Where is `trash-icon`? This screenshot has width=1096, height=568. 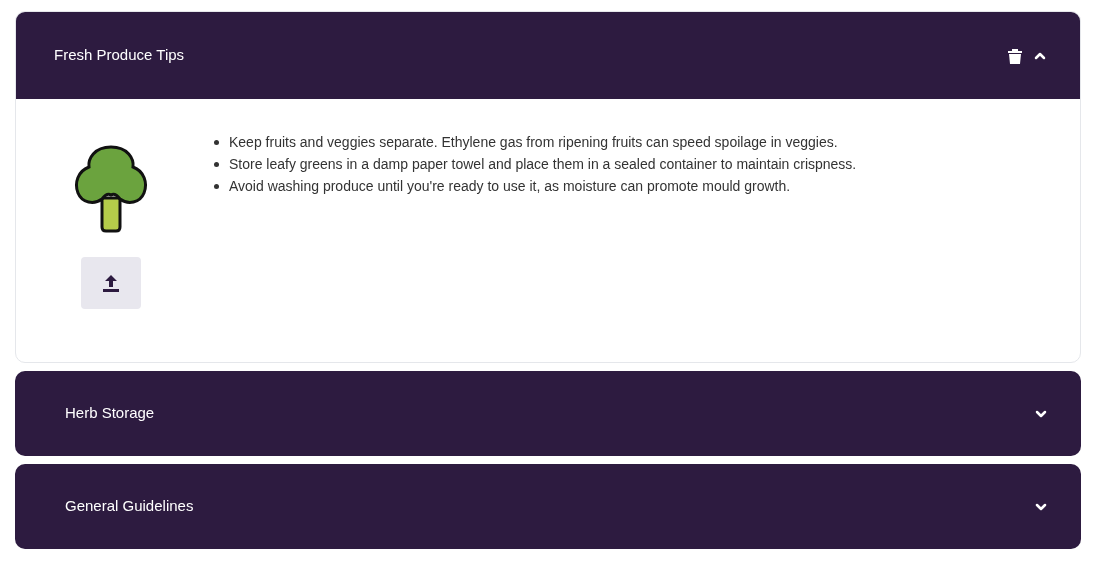
trash-icon is located at coordinates (1015, 55).